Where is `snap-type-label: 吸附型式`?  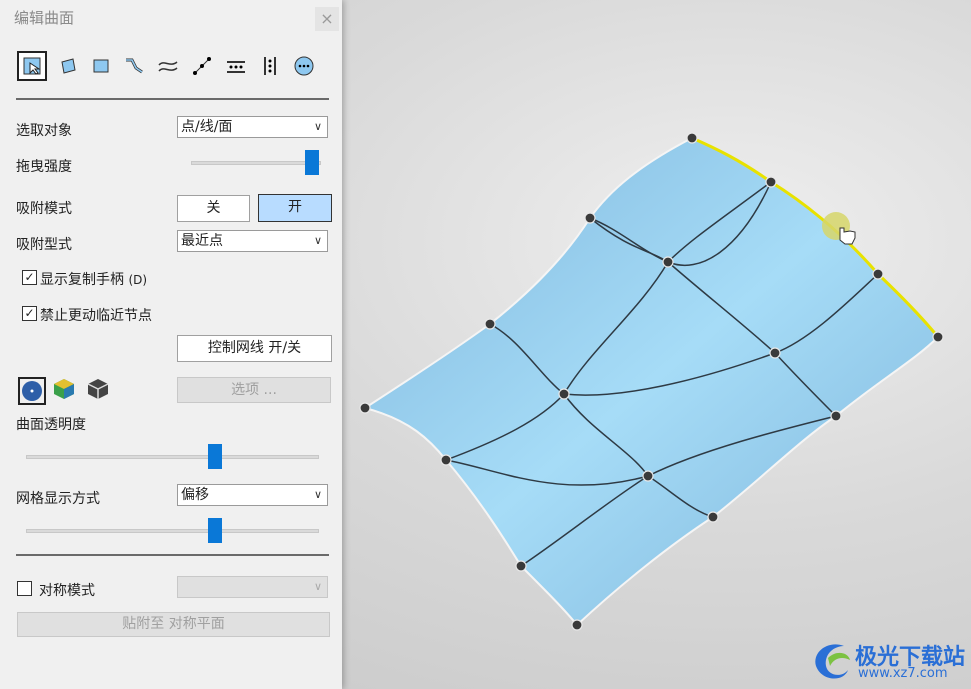 snap-type-label: 吸附型式 is located at coordinates (44, 245).